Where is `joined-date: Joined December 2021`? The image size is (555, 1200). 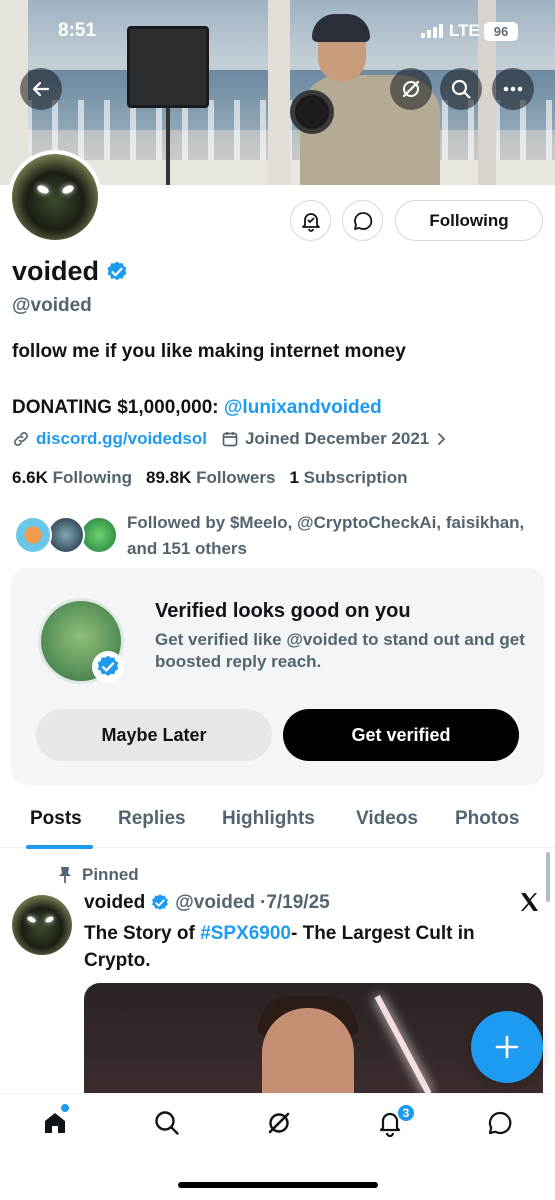
joined-date: Joined December 2021 is located at coordinates (337, 438).